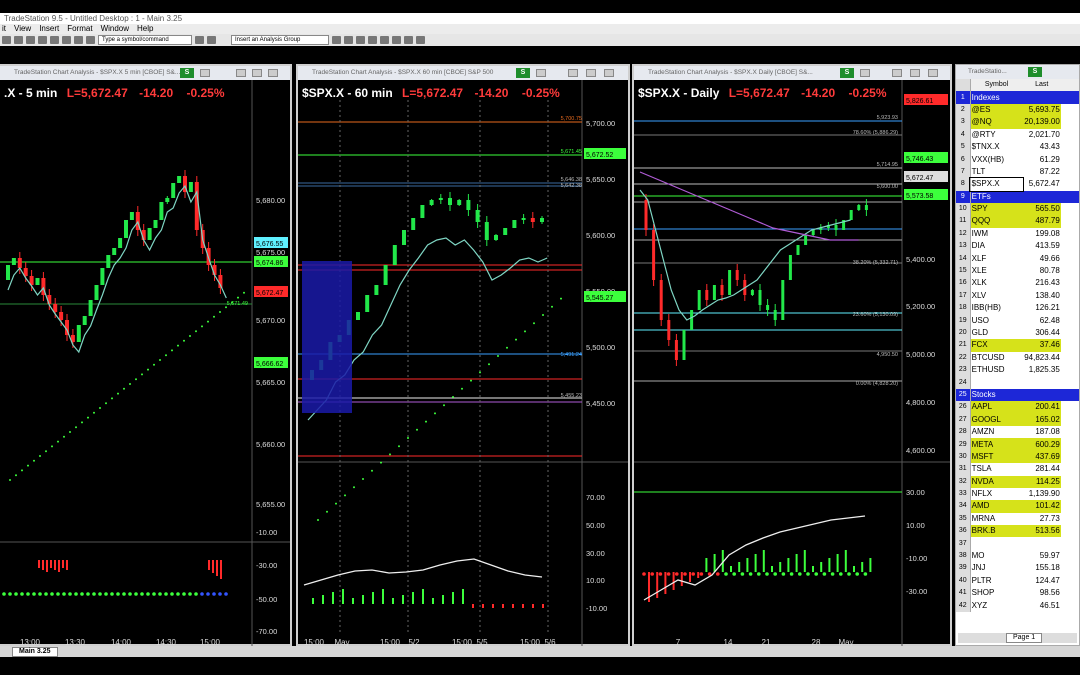 The width and height of the screenshot is (1080, 675). Describe the element at coordinates (1017, 110) in the screenshot. I see `table-row: 2 @ES 5,693.75` at that location.